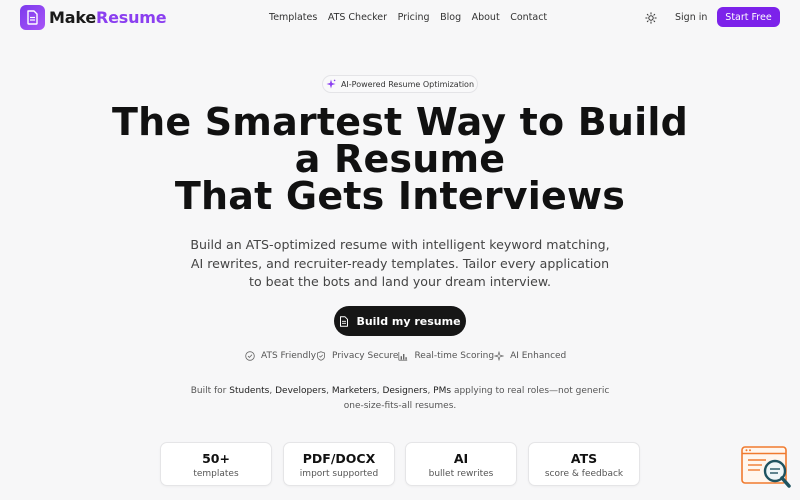 The height and width of the screenshot is (500, 800). I want to click on audience-role: PMs, so click(442, 391).